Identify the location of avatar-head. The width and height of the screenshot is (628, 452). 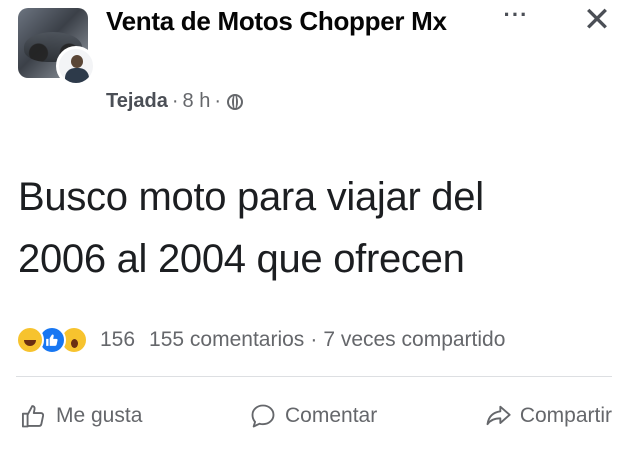
(77, 61).